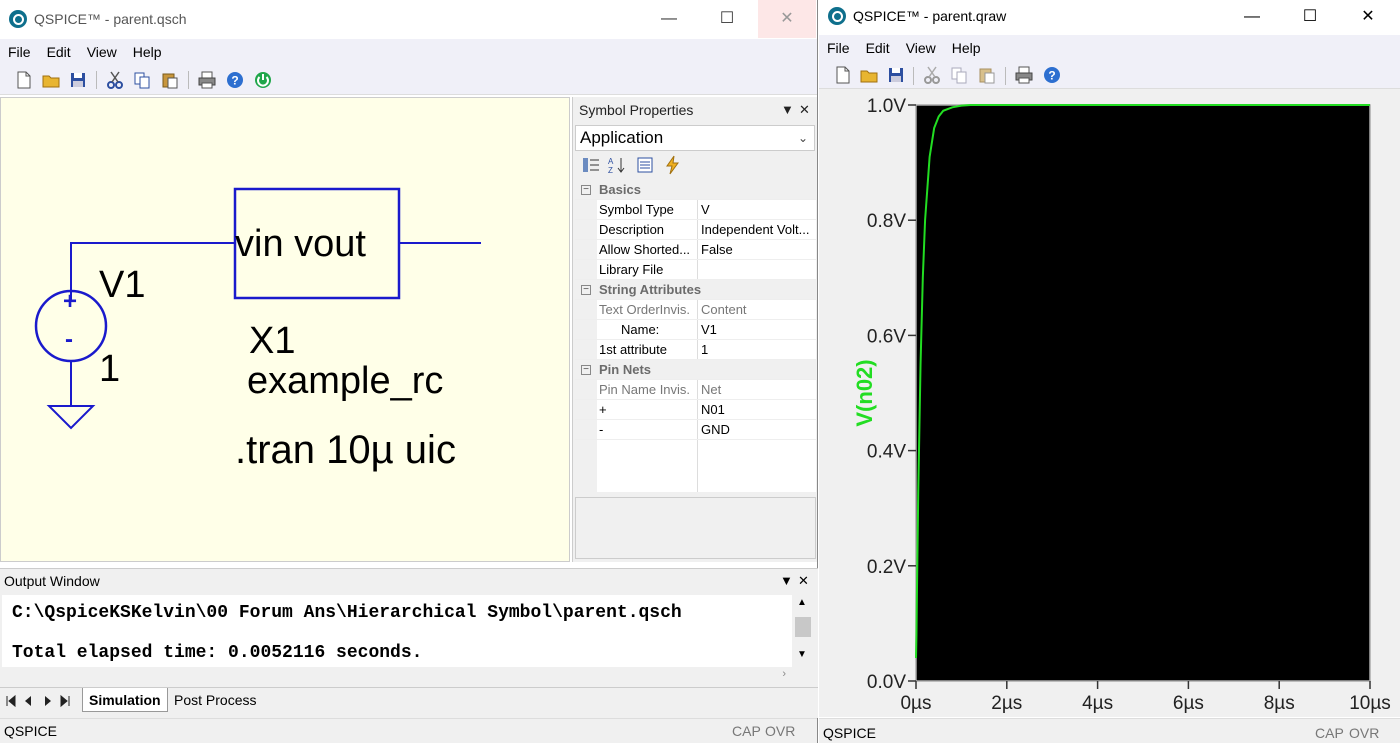  I want to click on property-value: N01, so click(758, 410).